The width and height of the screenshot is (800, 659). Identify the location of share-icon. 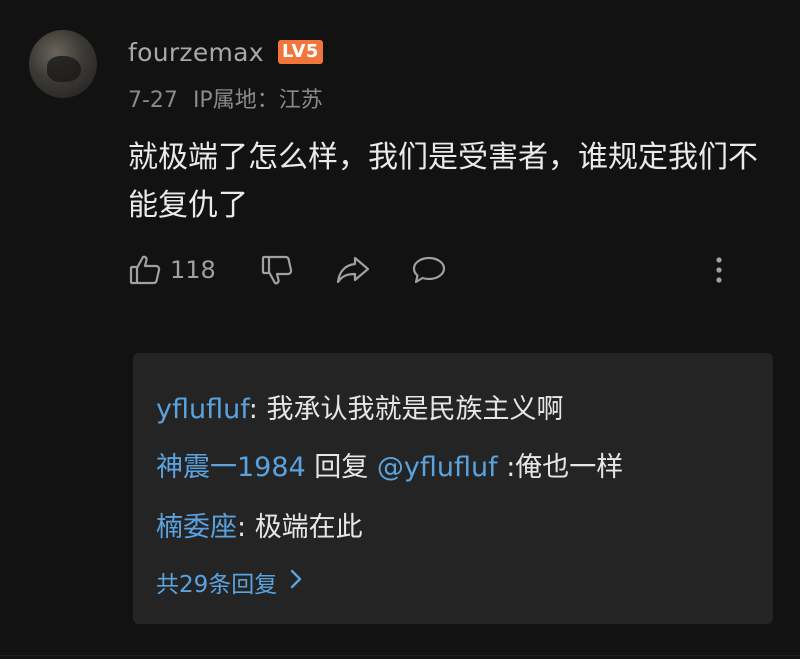
(353, 270).